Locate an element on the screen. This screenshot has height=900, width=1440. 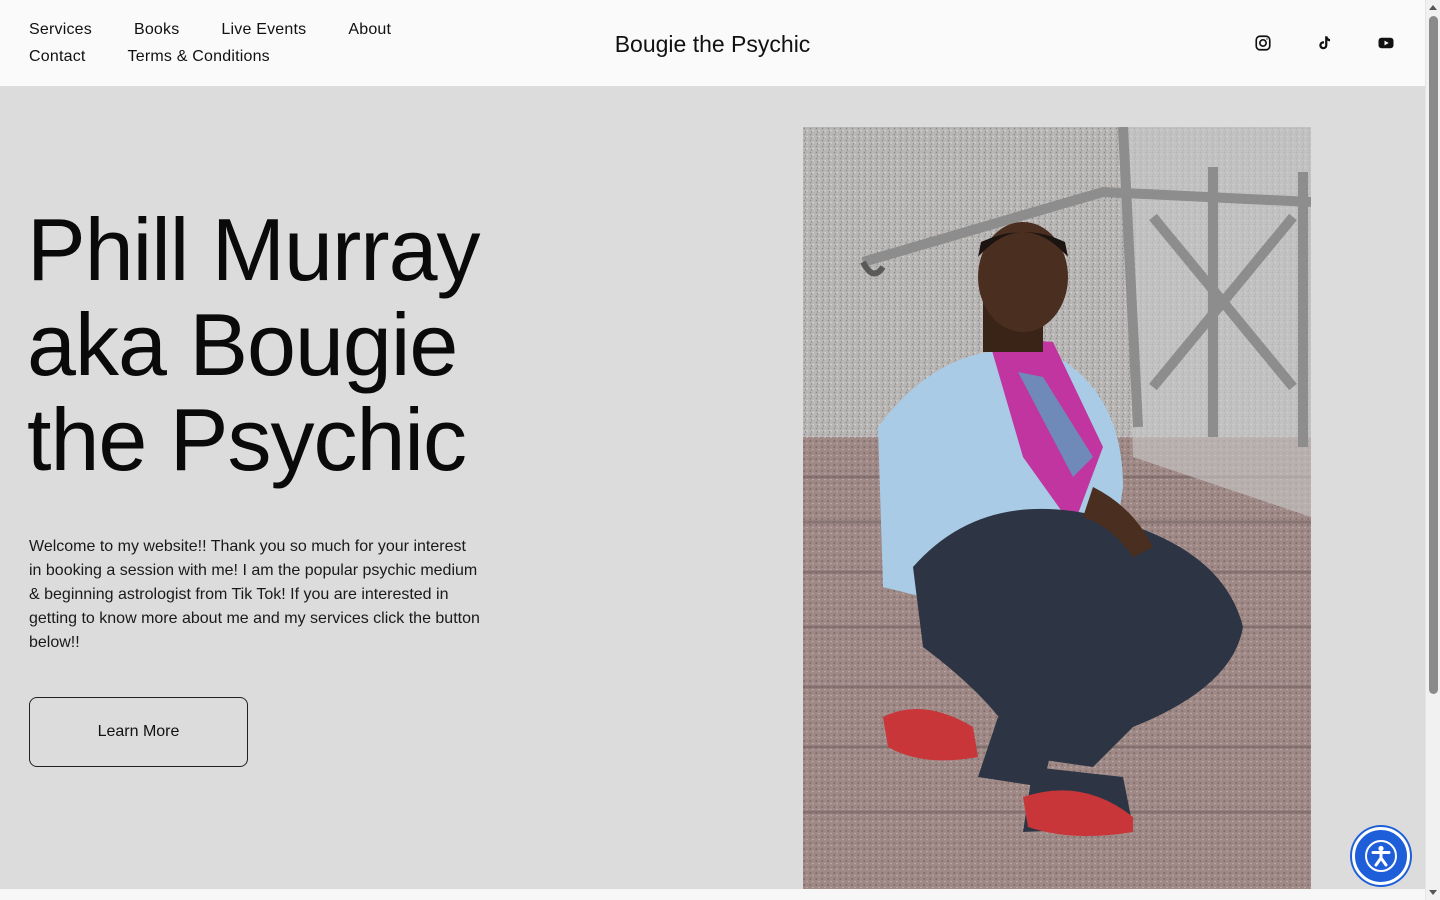
hero-title: Phill Murray aka Bougie the Psychic is located at coordinates (307, 344).